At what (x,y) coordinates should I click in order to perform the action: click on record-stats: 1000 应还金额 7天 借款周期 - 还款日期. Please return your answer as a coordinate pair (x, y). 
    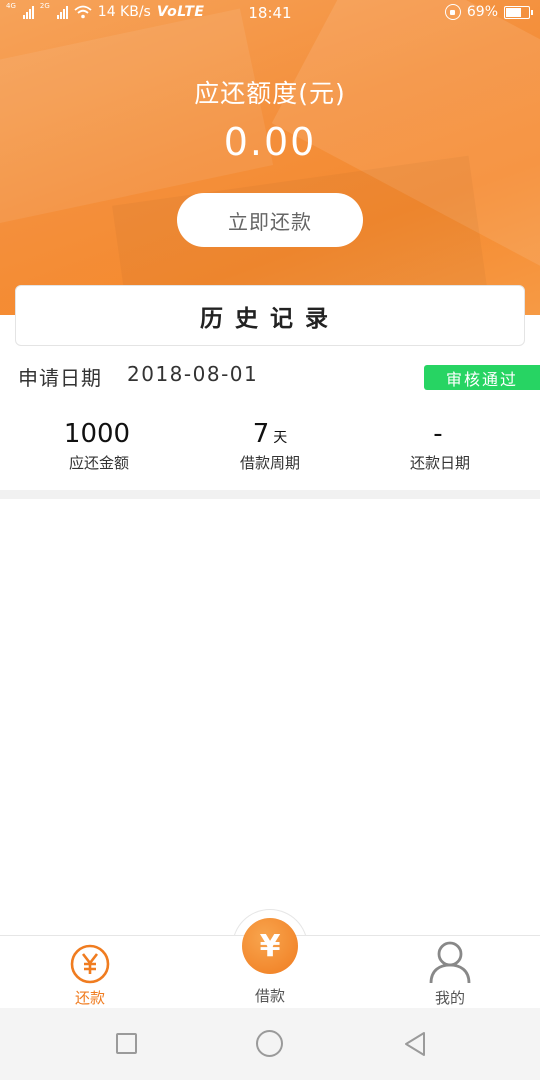
    Looking at the image, I should click on (270, 448).